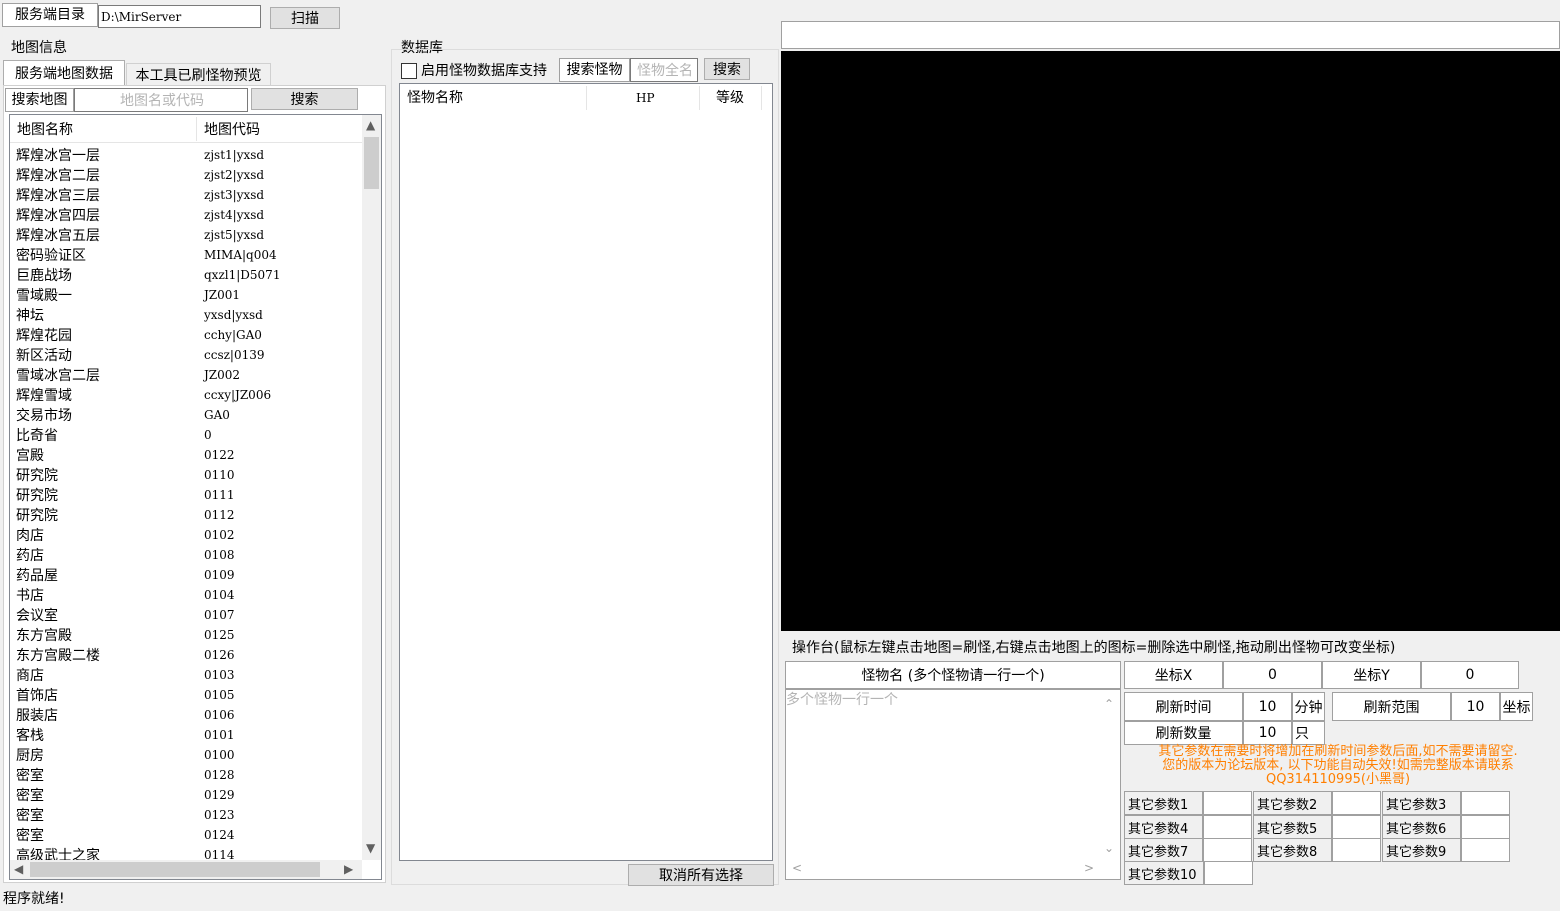 This screenshot has height=911, width=1560. What do you see at coordinates (1272, 675) in the screenshot?
I see `coord-x-input: 0` at bounding box center [1272, 675].